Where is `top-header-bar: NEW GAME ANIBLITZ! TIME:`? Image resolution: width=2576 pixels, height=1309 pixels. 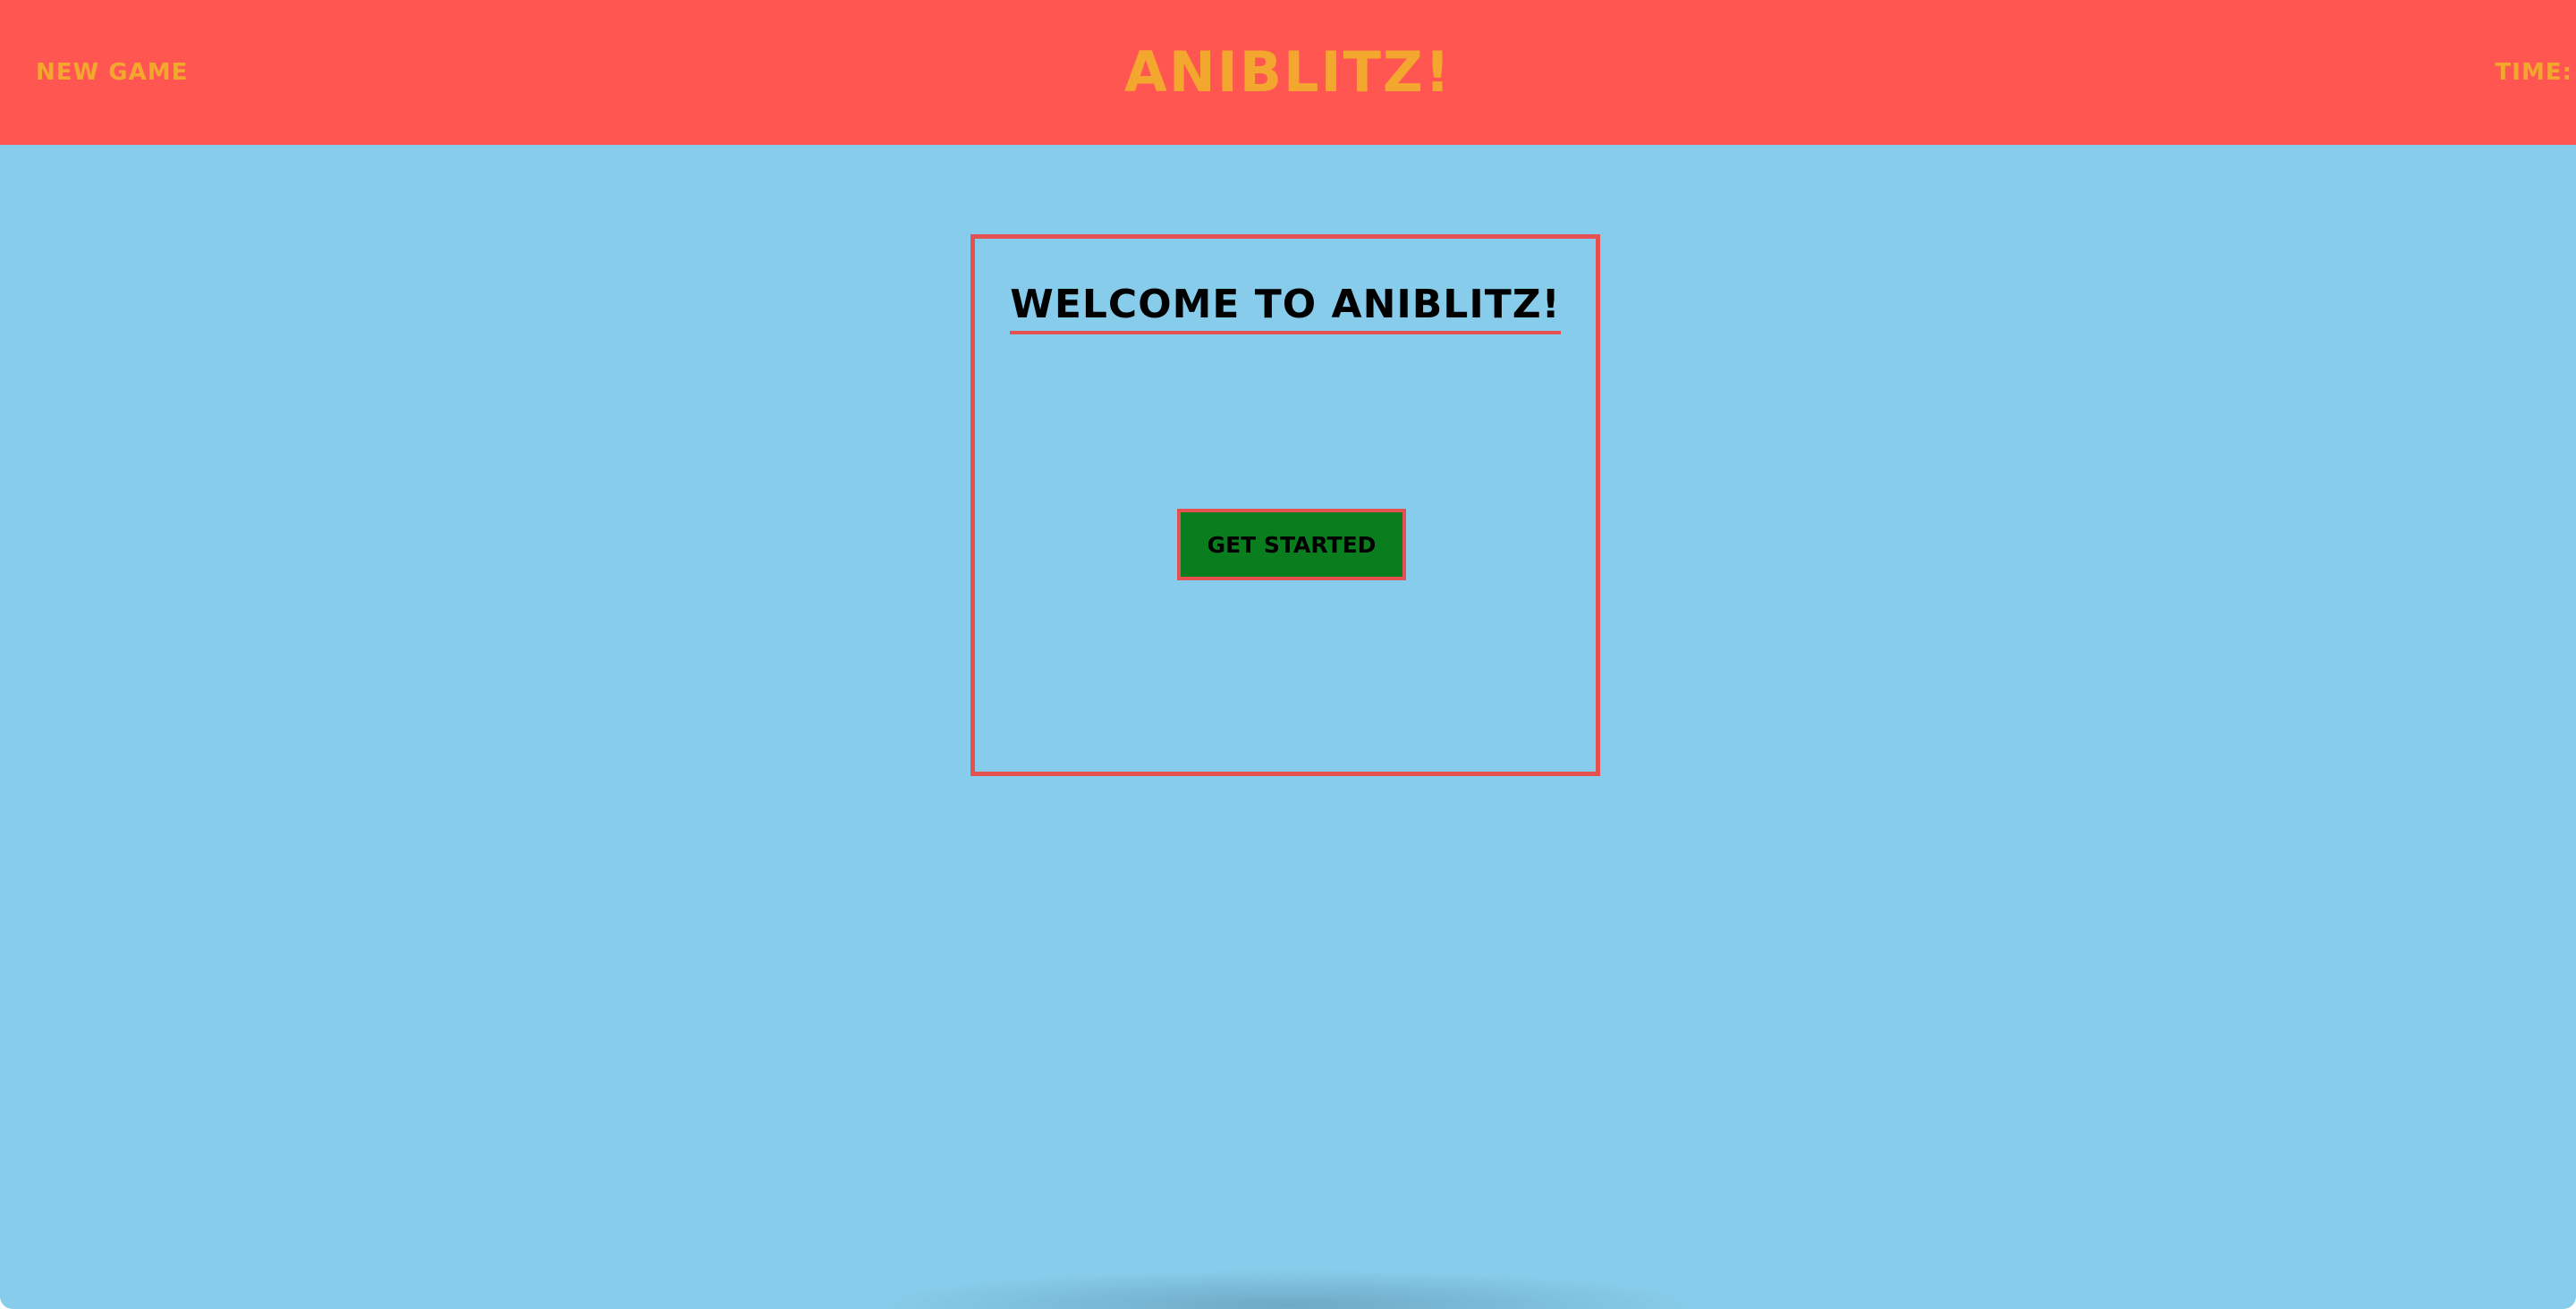
top-header-bar: NEW GAME ANIBLITZ! TIME: is located at coordinates (1288, 72).